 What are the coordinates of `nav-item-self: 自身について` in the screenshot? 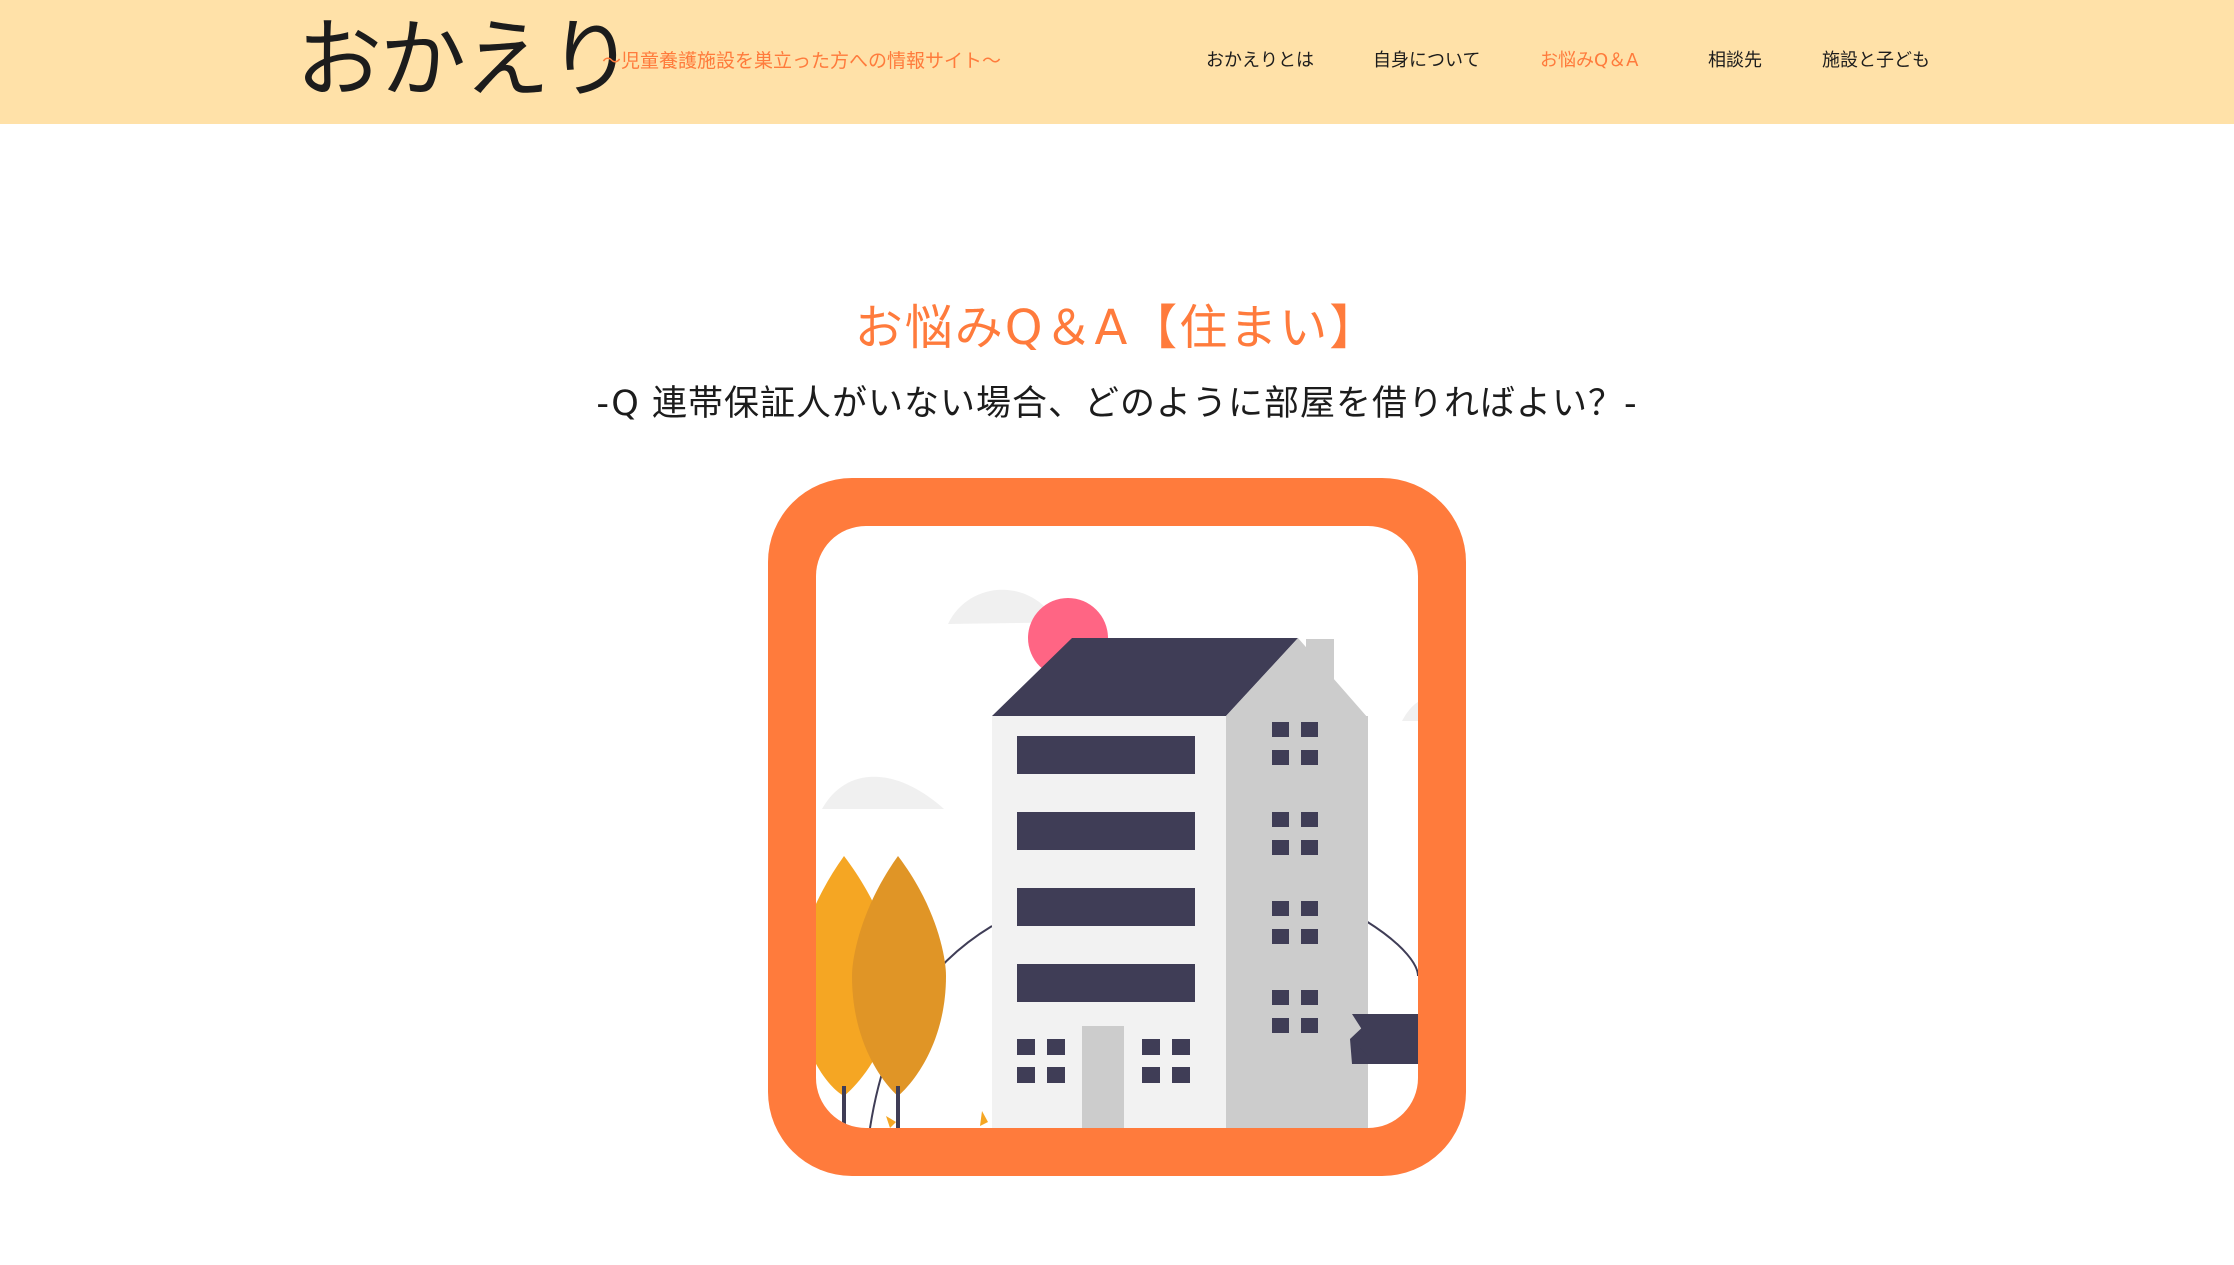 It's located at (1426, 61).